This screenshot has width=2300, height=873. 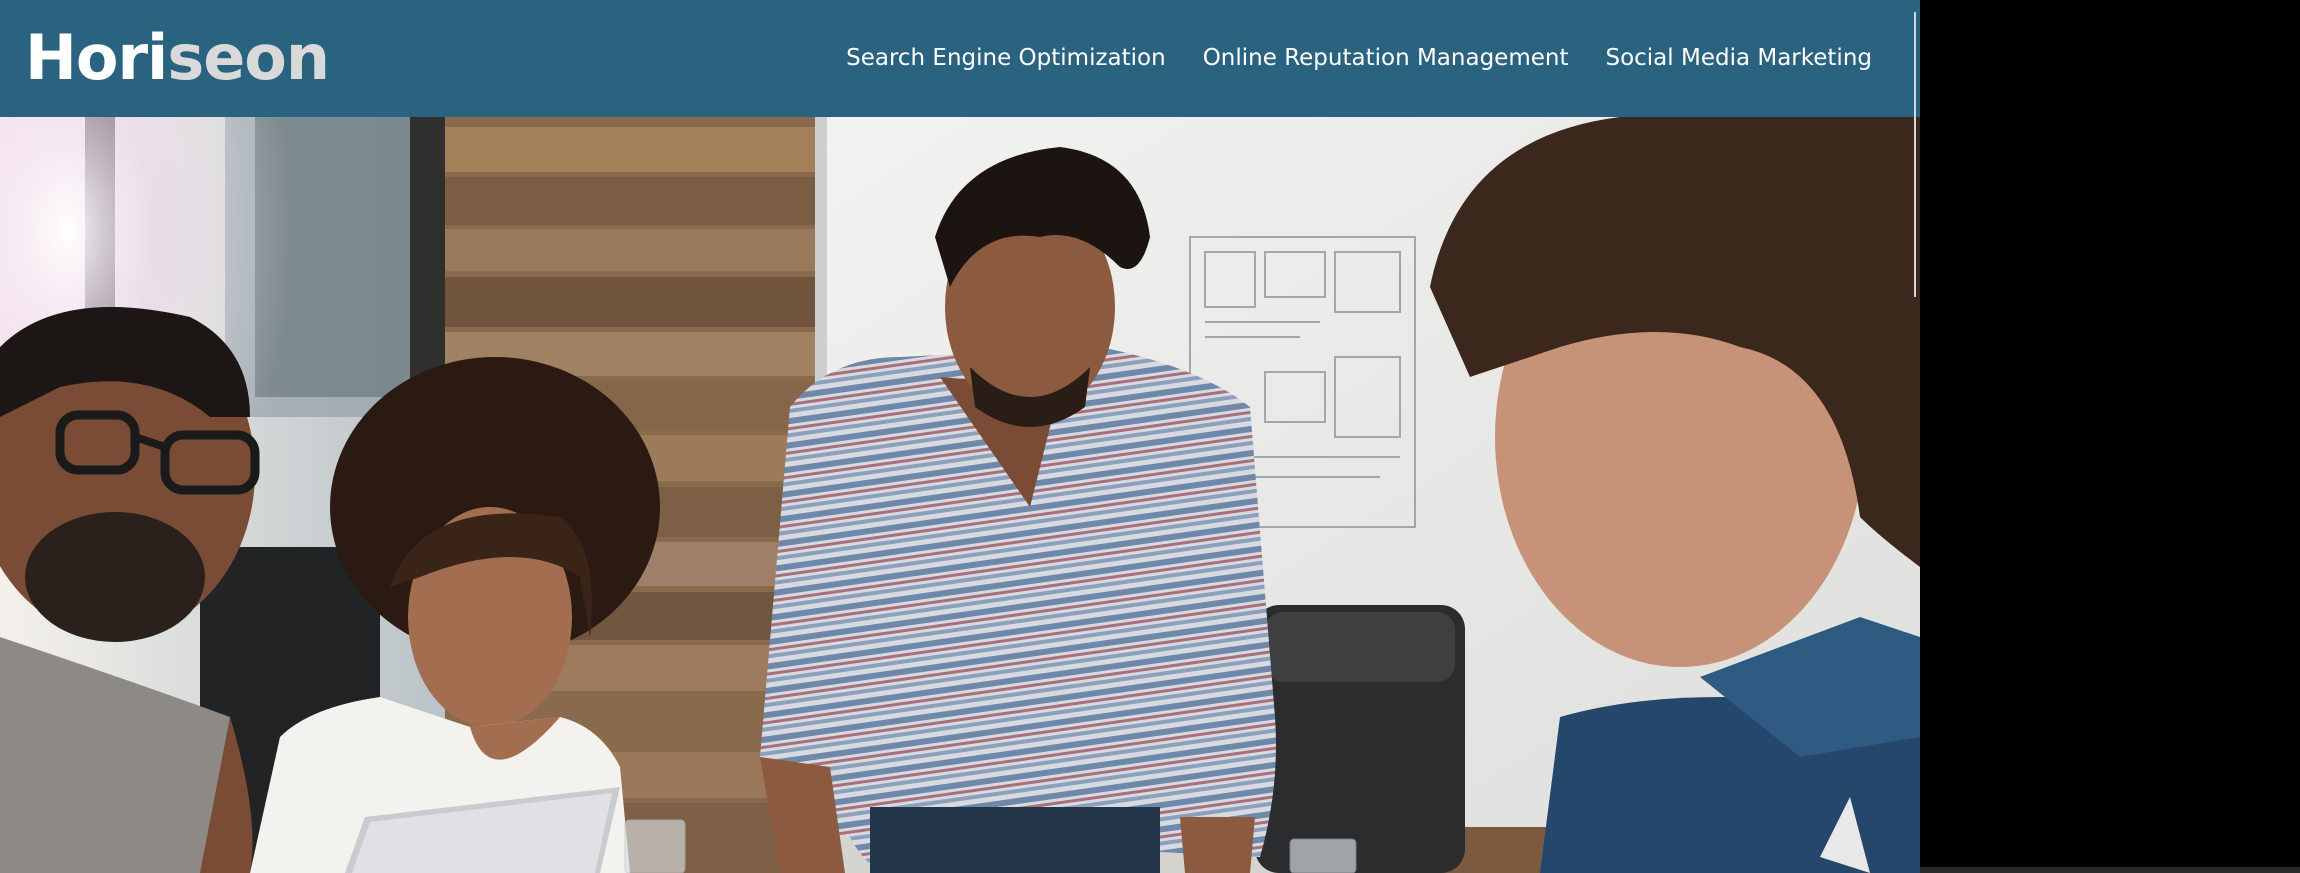 What do you see at coordinates (1738, 58) in the screenshot?
I see `nav-link-social-media: Social Media Marketing` at bounding box center [1738, 58].